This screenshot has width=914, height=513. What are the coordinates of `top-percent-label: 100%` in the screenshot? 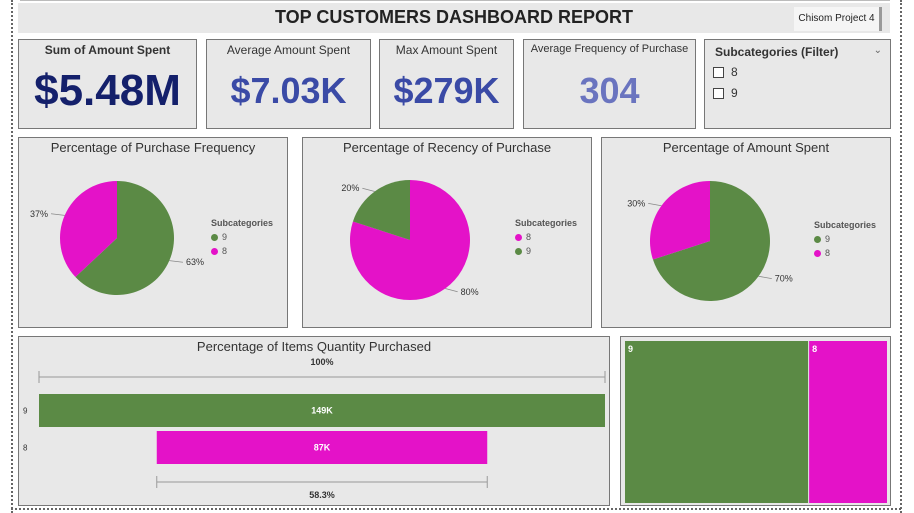 It's located at (321, 362).